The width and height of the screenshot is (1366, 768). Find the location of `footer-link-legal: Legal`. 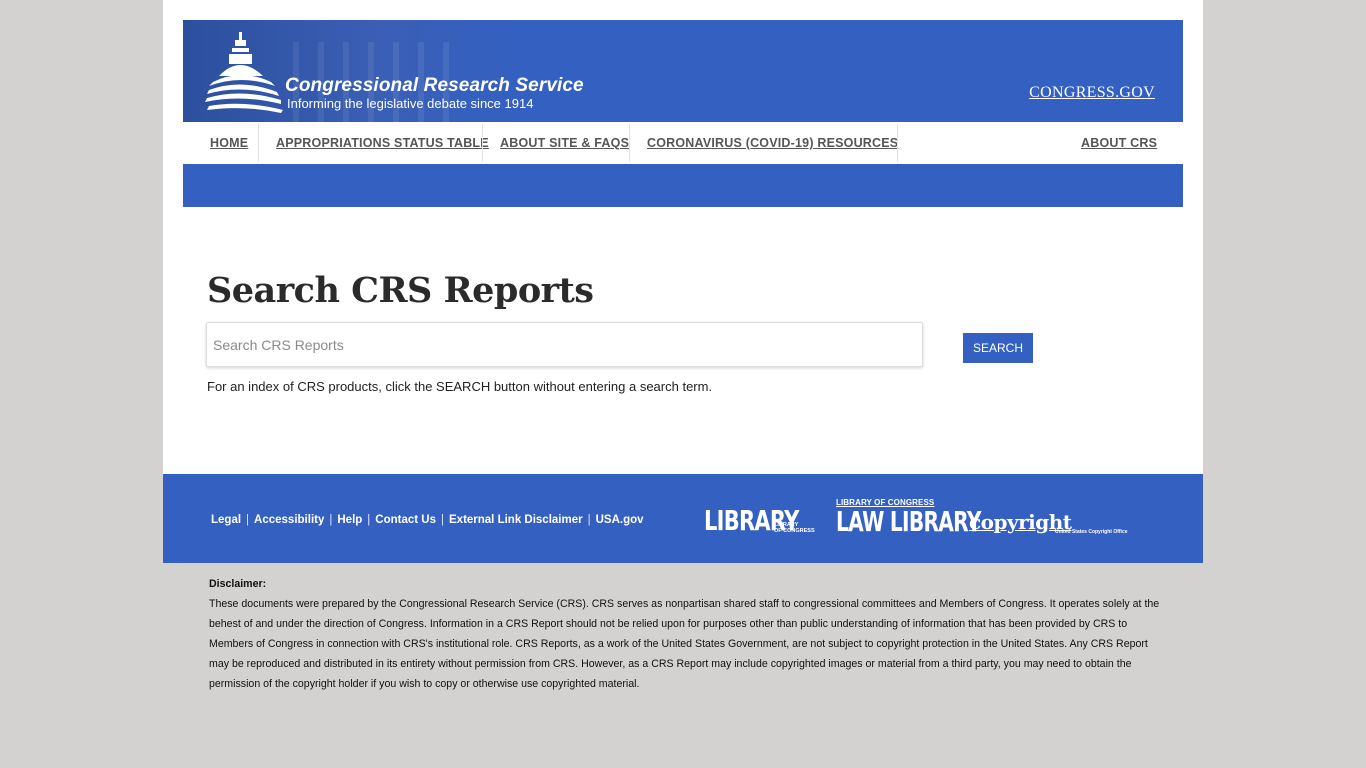

footer-link-legal: Legal is located at coordinates (226, 520).